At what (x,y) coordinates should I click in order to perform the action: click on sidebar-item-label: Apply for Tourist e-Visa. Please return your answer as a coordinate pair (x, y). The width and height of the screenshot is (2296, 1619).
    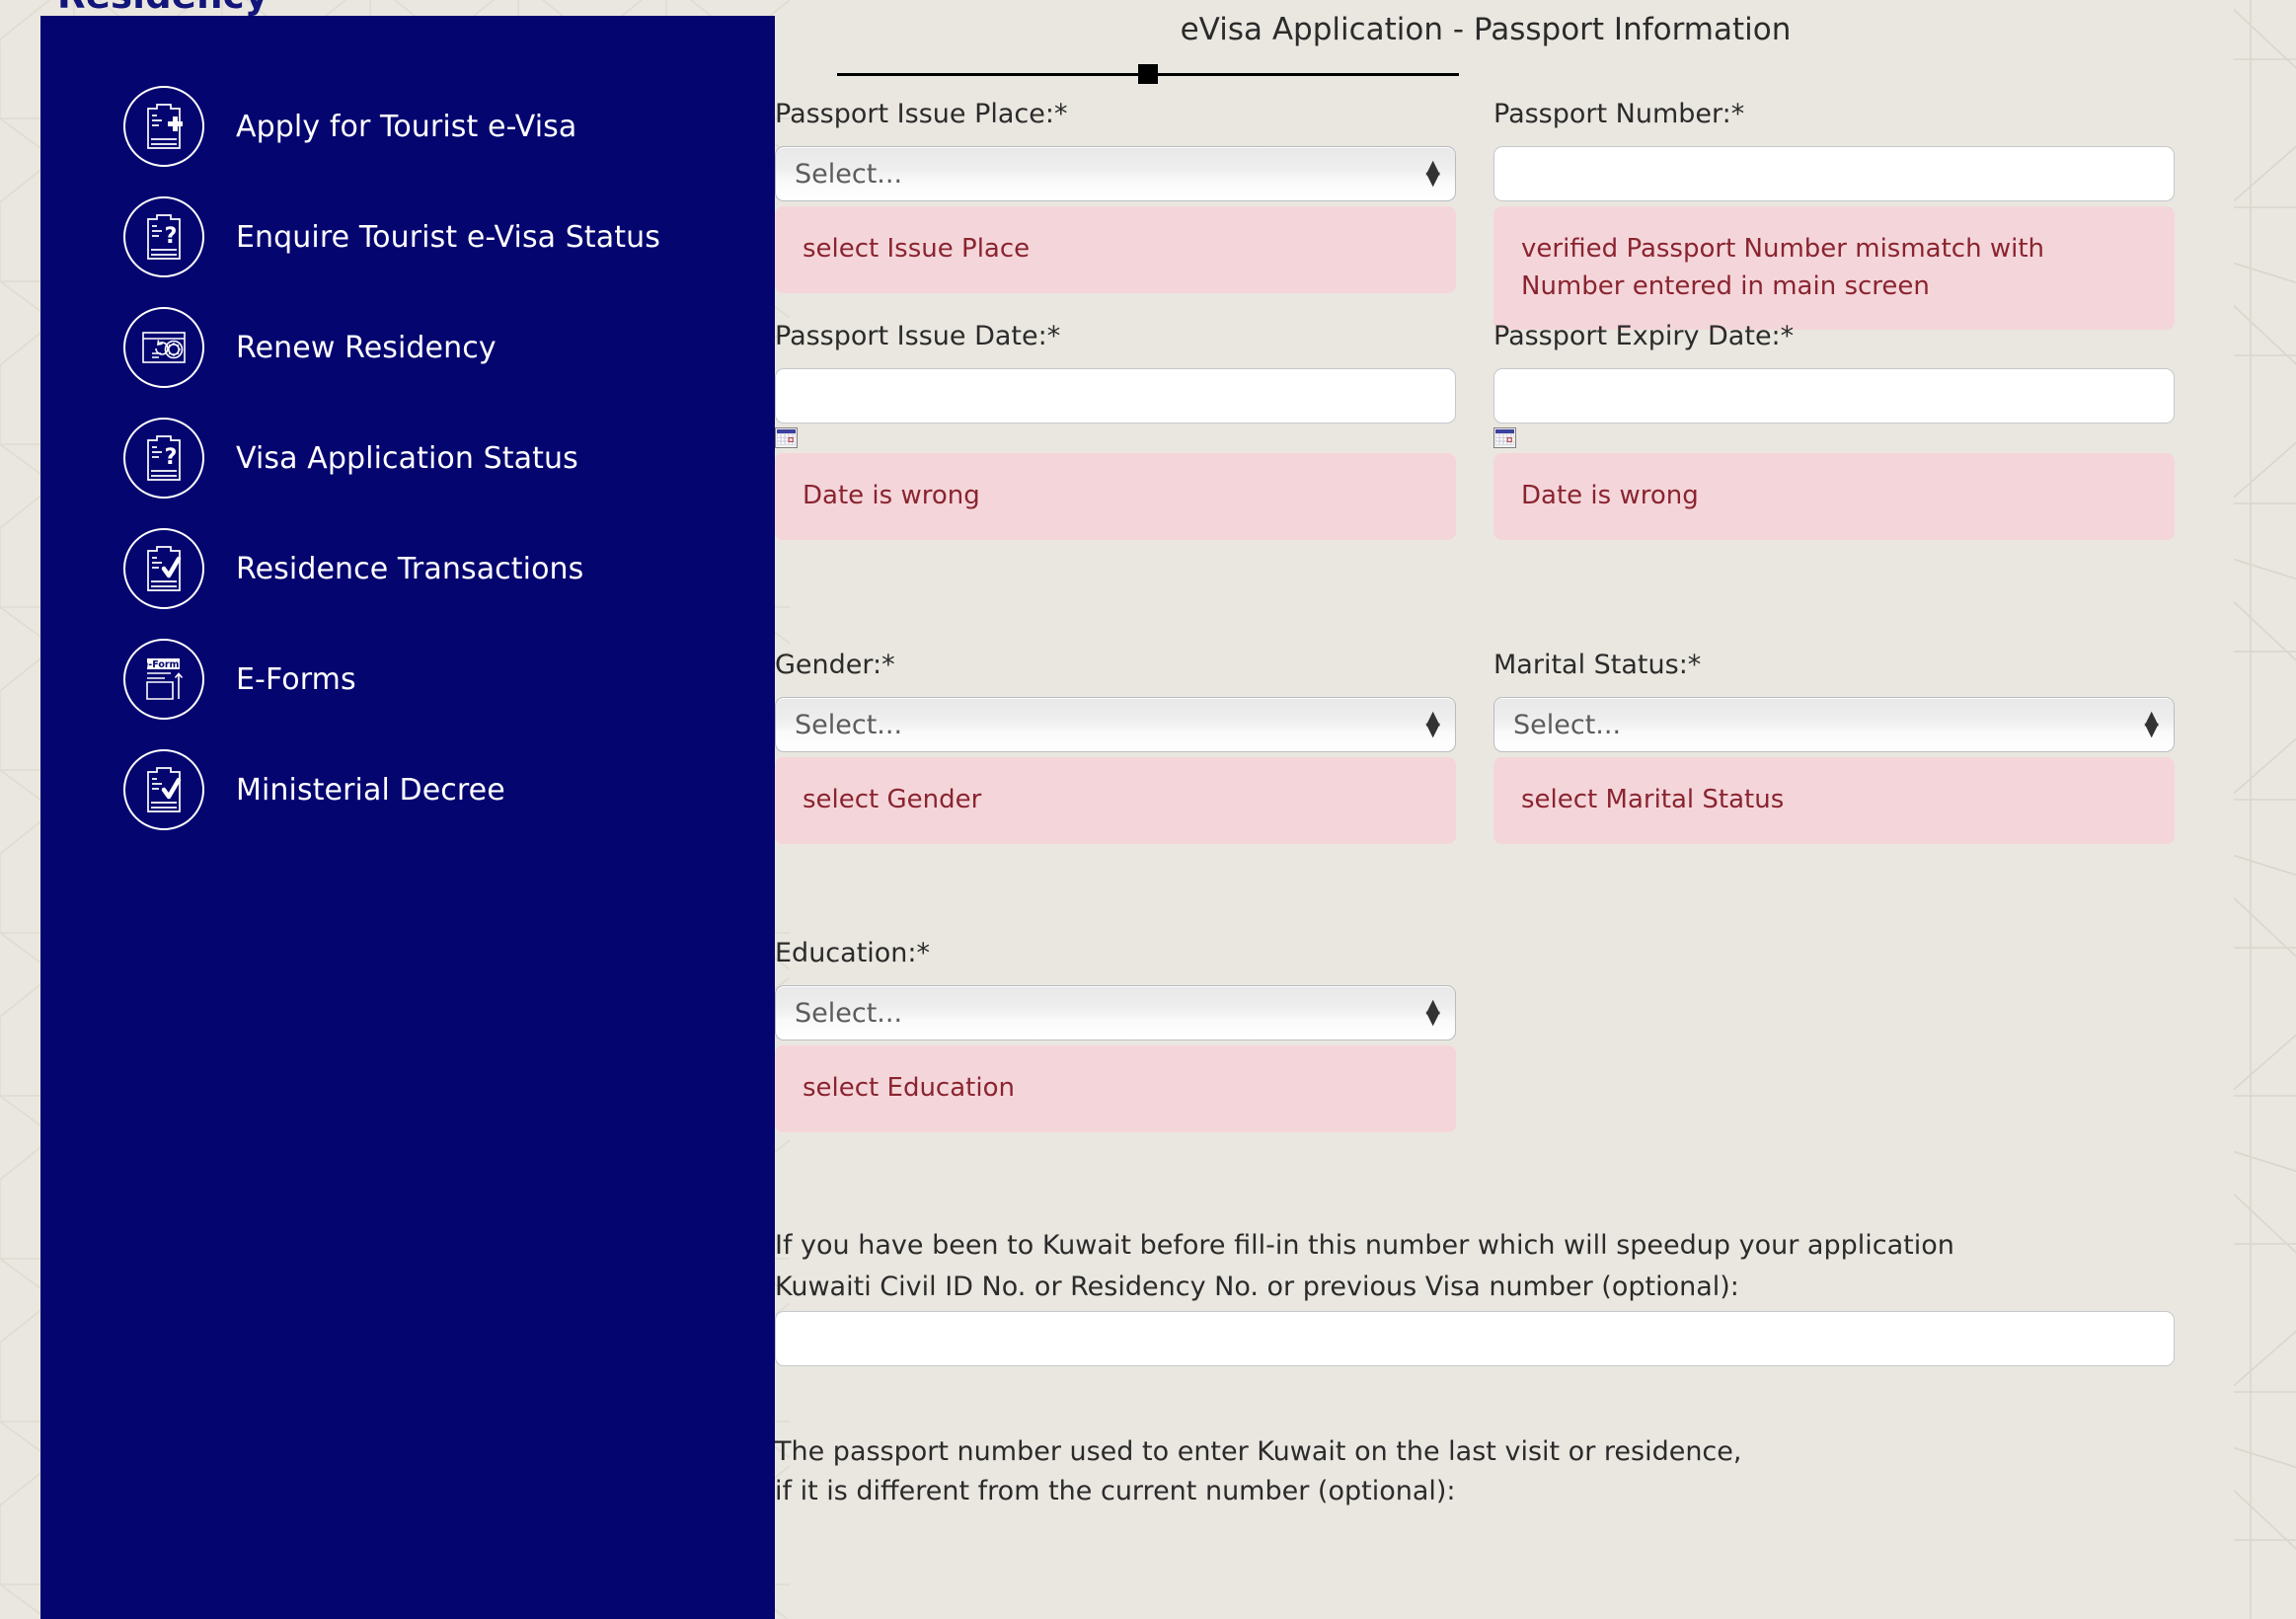
    Looking at the image, I should click on (406, 127).